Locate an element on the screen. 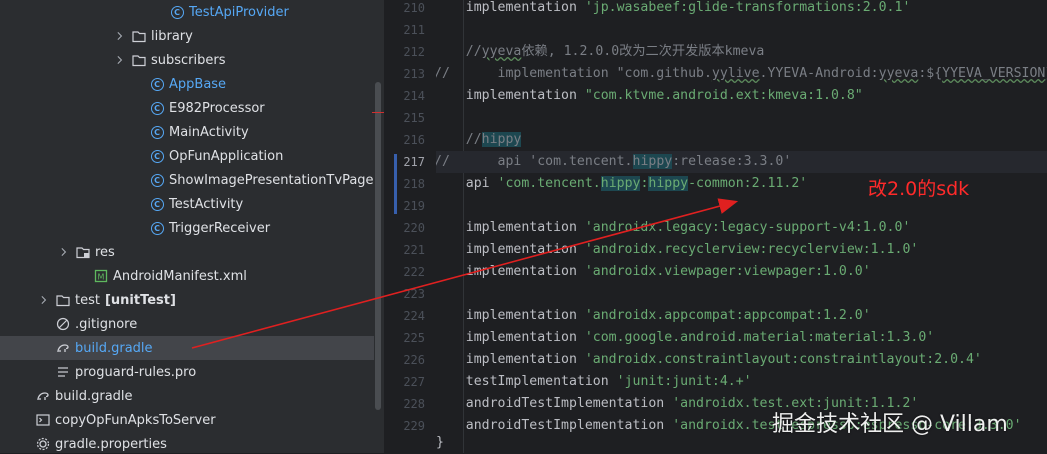 Image resolution: width=1047 pixels, height=454 pixels. tree-item-label: OpFunApplication is located at coordinates (226, 156).